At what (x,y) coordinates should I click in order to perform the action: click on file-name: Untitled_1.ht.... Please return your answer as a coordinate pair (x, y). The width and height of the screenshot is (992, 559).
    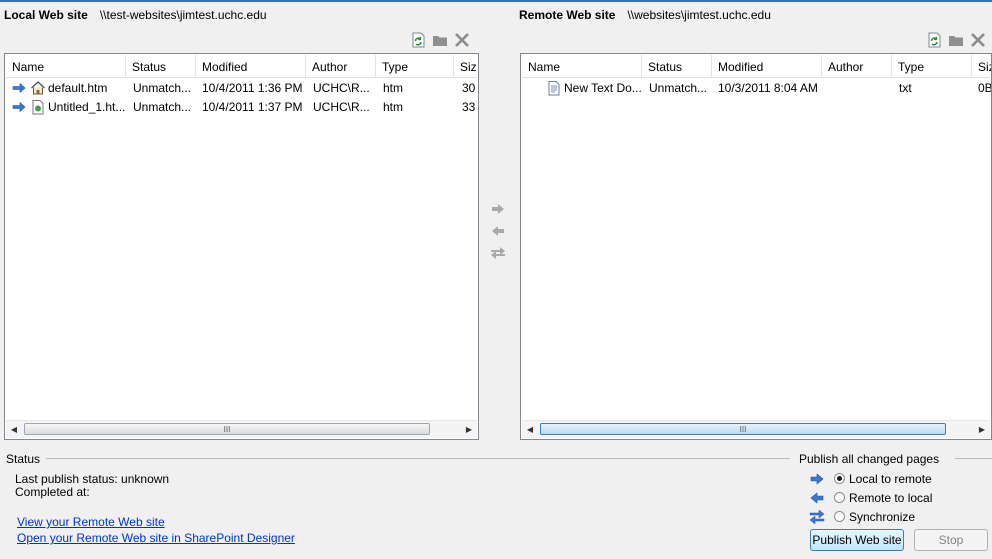
    Looking at the image, I should click on (87, 107).